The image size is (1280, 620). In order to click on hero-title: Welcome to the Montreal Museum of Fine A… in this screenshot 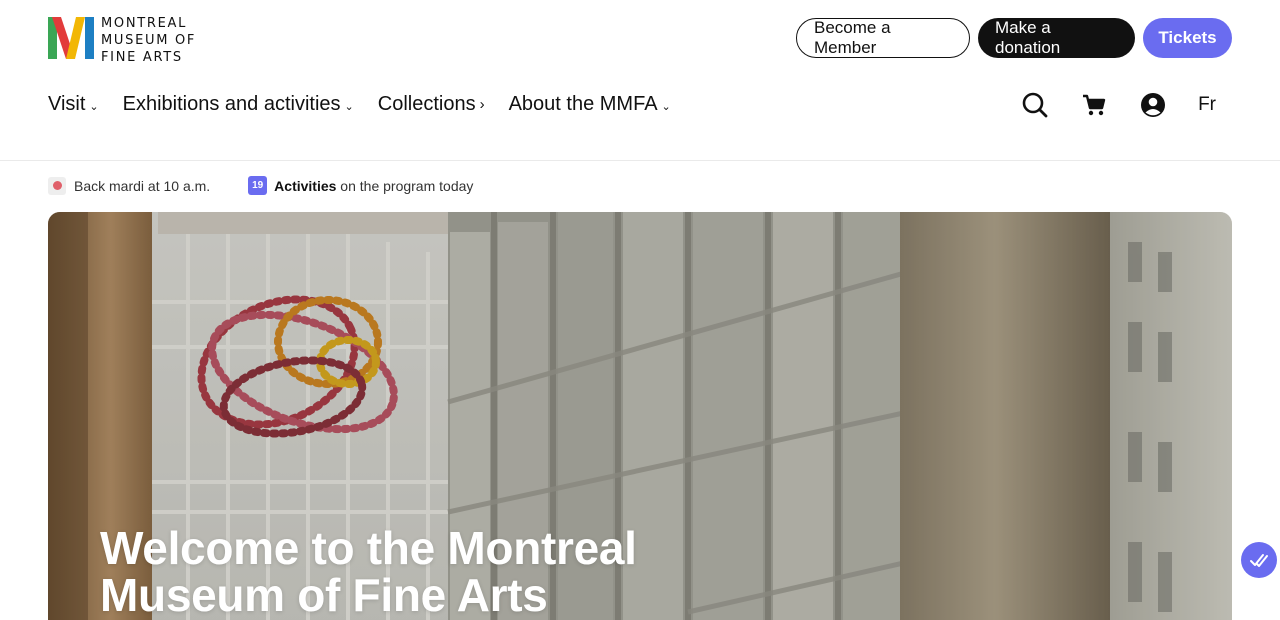, I will do `click(368, 572)`.